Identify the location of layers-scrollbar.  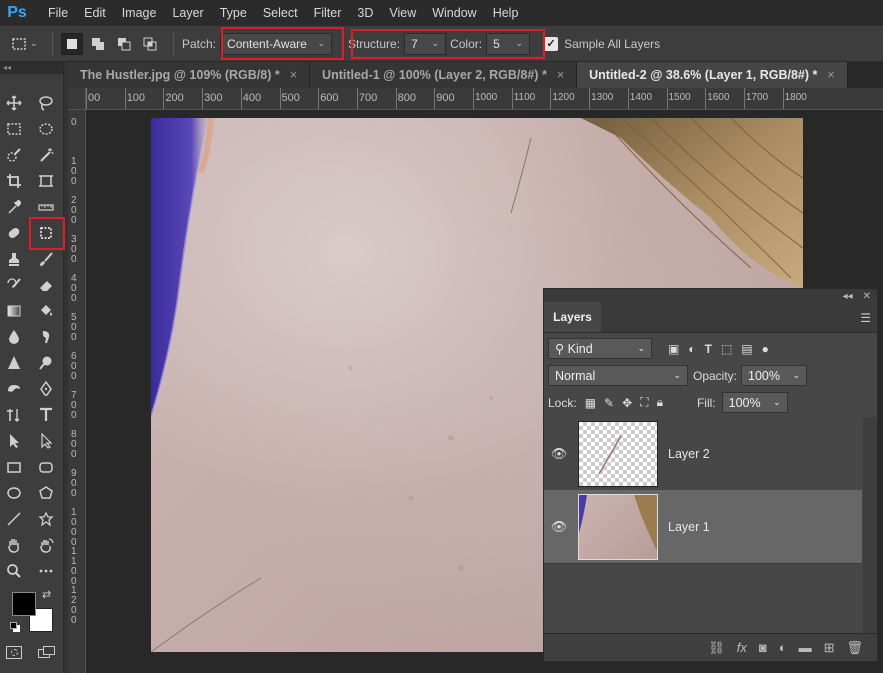
(870, 526).